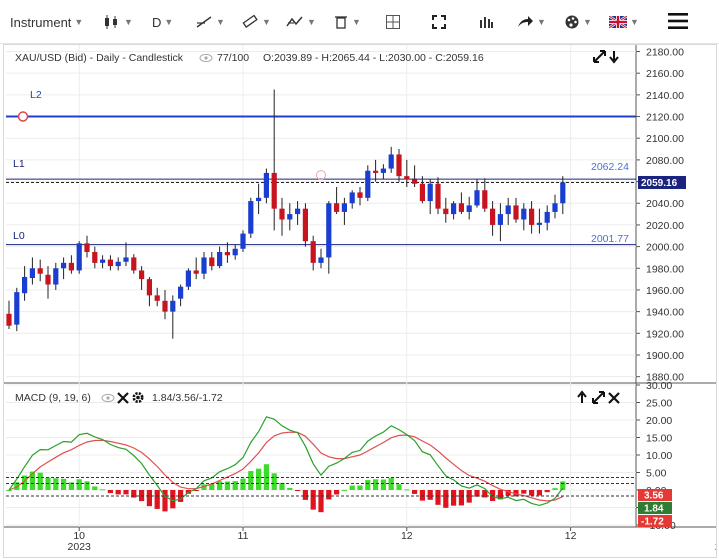 Image resolution: width=719 pixels, height=559 pixels. I want to click on y-tick-label: 1920.00, so click(665, 334).